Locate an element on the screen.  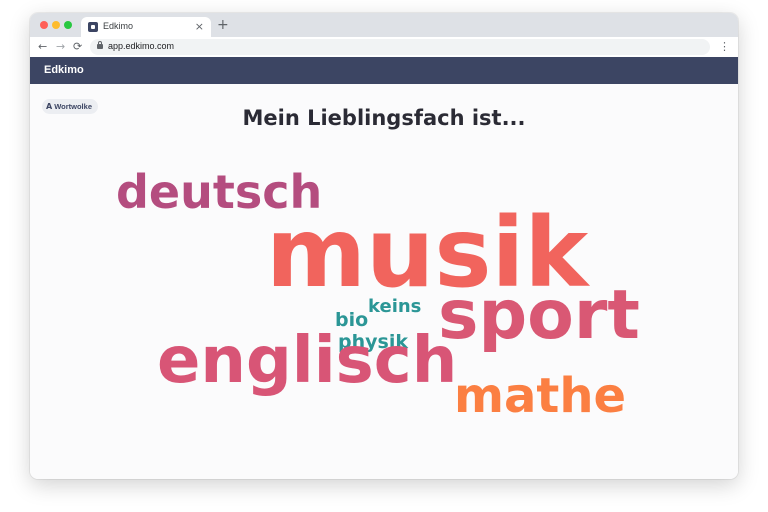
edkimo-favicon-icon is located at coordinates (93, 27).